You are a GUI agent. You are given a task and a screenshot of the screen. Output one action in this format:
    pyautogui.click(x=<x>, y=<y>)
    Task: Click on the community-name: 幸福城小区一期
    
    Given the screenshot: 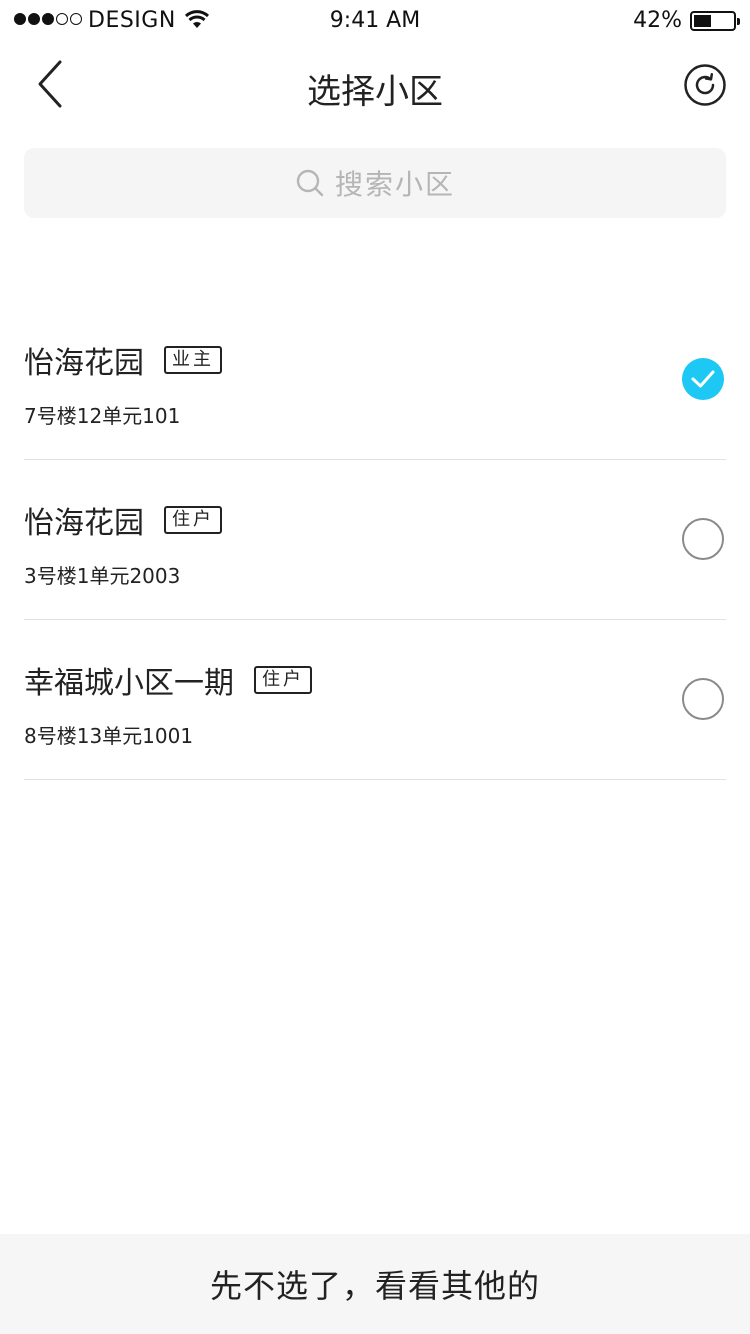 What is the action you would take?
    pyautogui.click(x=129, y=683)
    